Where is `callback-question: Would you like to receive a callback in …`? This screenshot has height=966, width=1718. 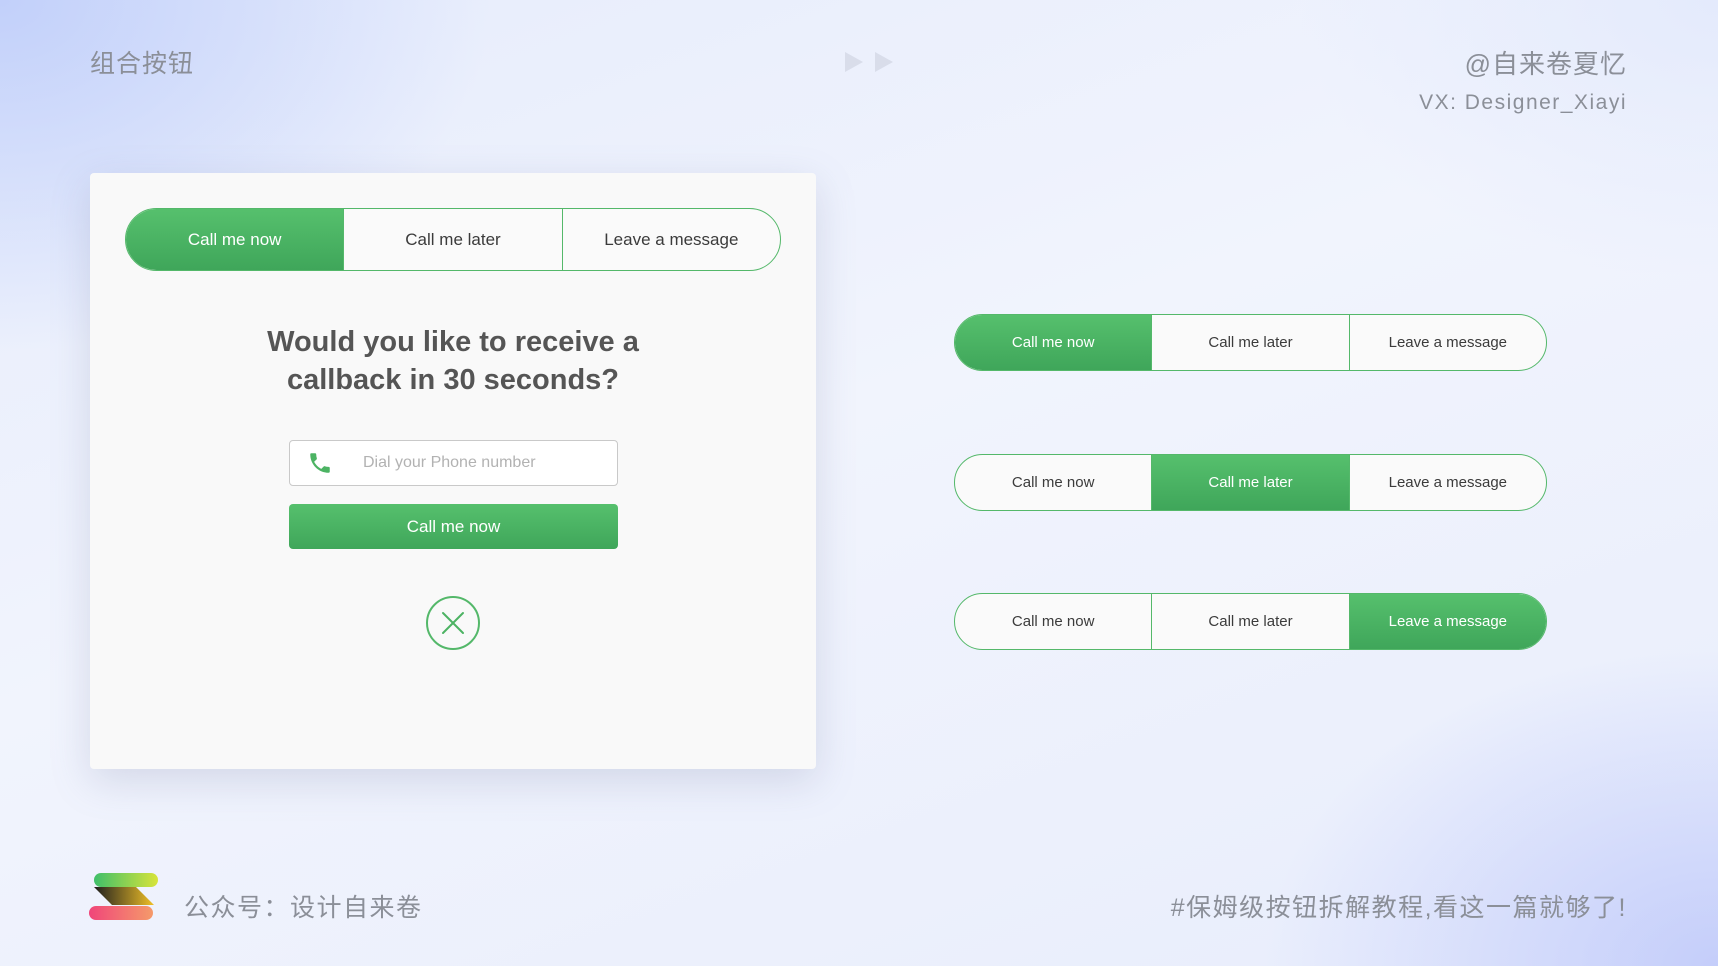 callback-question: Would you like to receive a callback in … is located at coordinates (453, 361).